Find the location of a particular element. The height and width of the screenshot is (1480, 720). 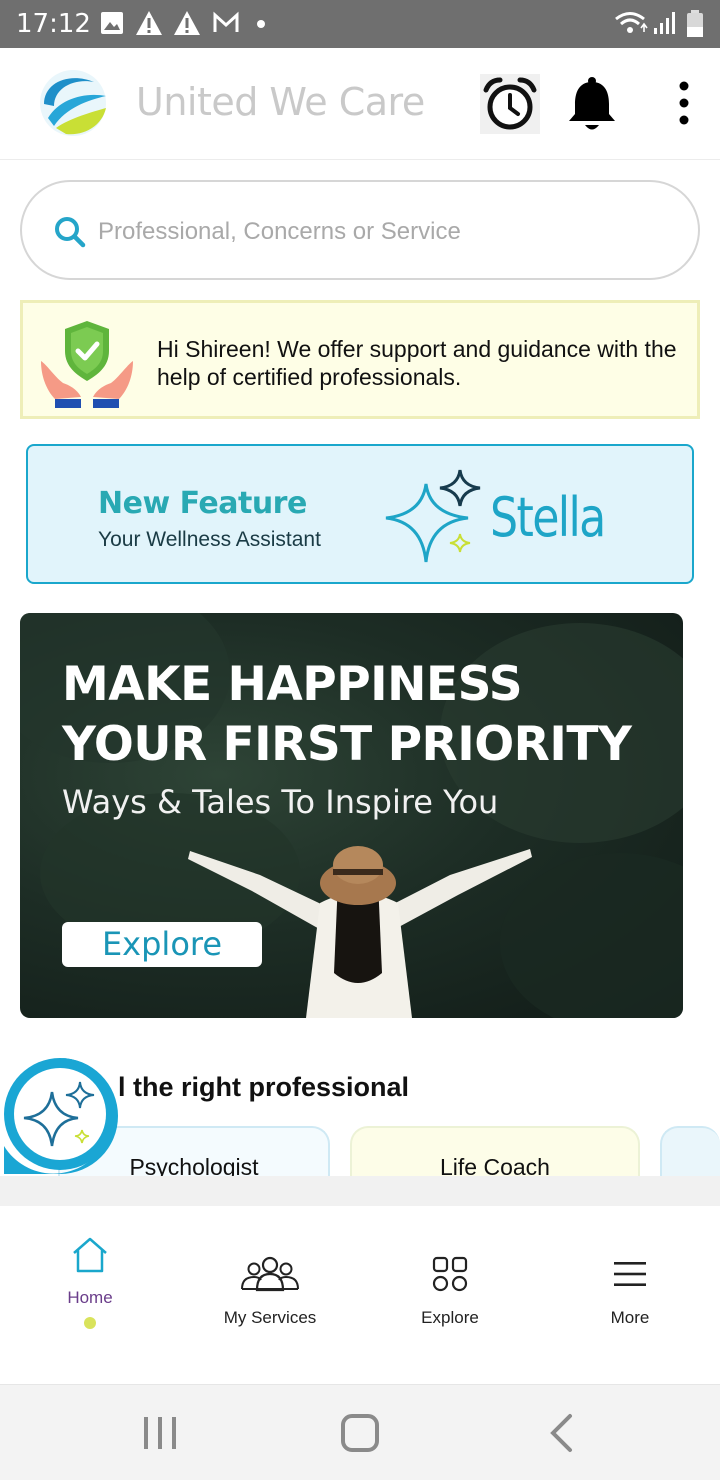

battery-icon is located at coordinates (695, 23).